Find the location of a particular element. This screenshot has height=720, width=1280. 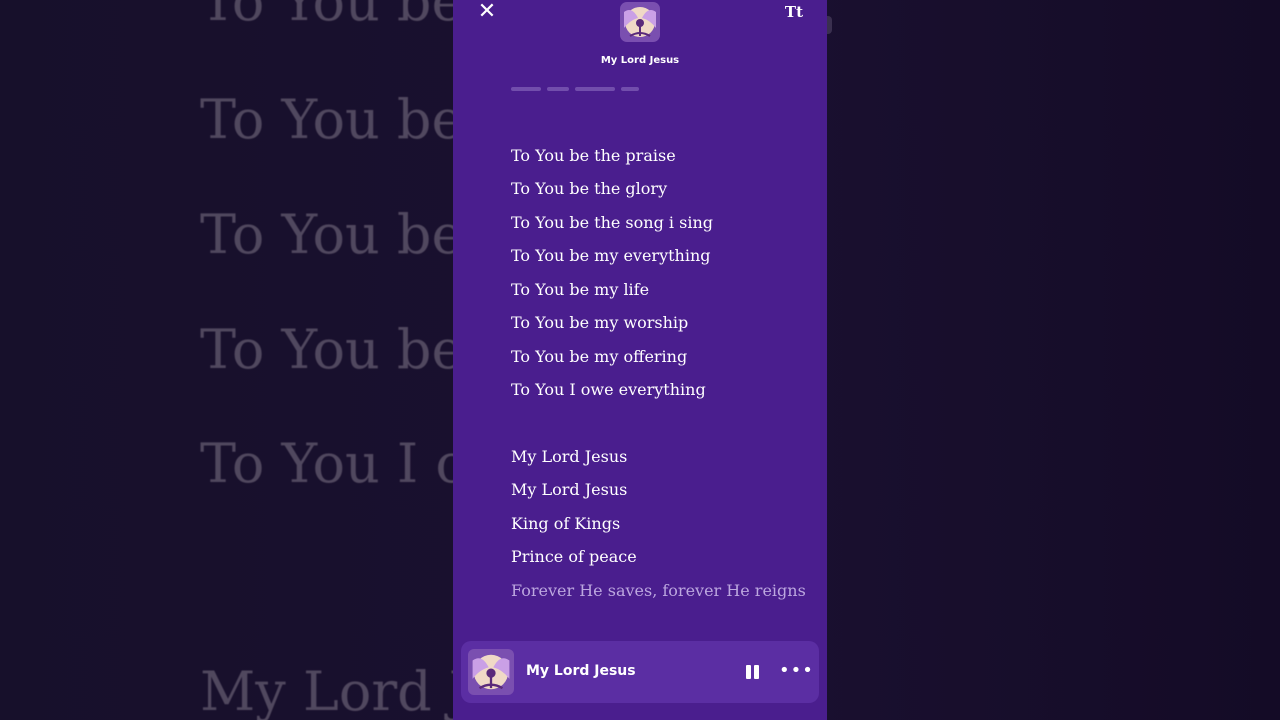

player-song-title: My Lord Jesus is located at coordinates (581, 671).